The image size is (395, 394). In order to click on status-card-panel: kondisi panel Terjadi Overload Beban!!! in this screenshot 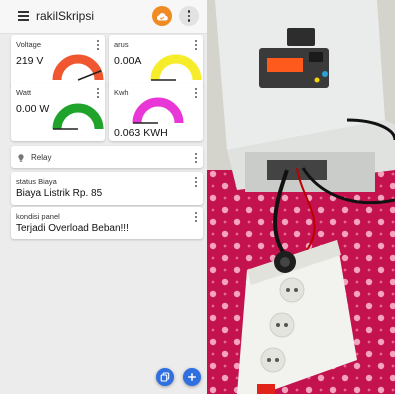, I will do `click(107, 223)`.